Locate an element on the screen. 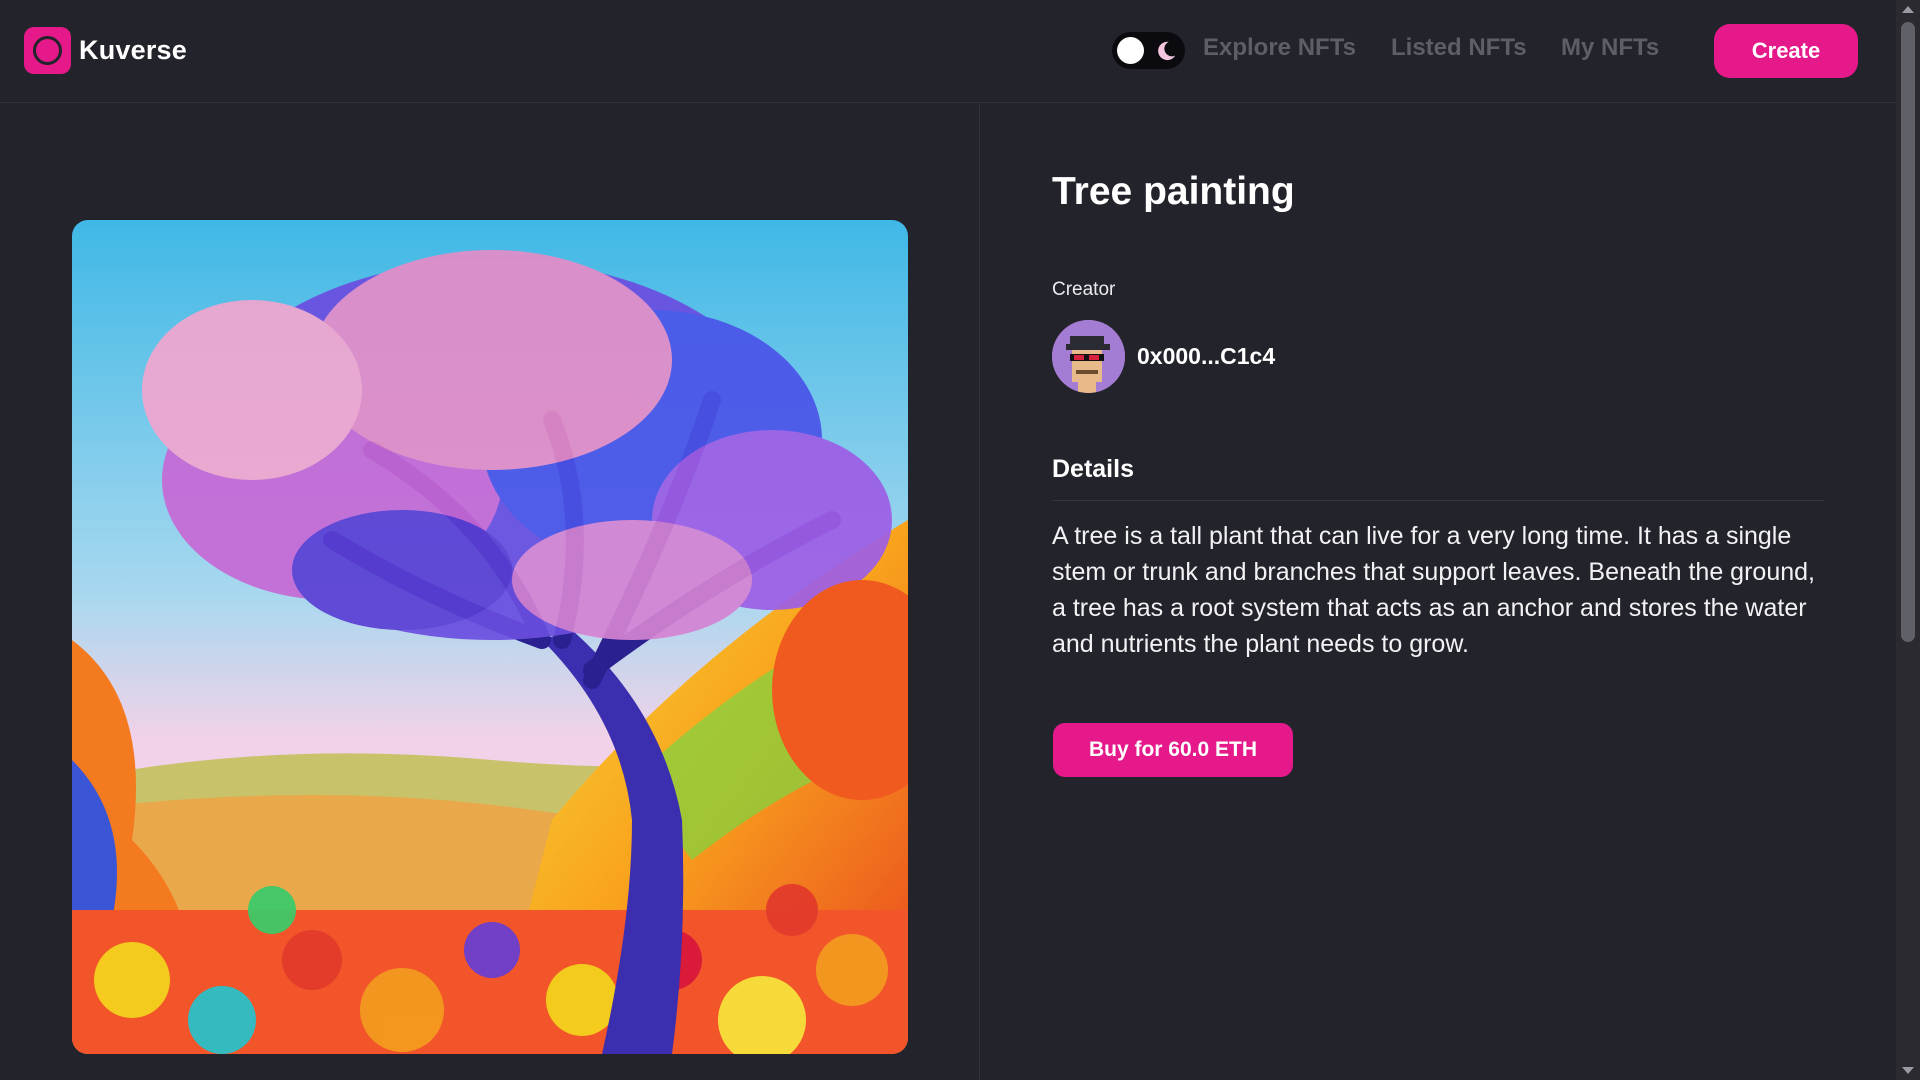 Image resolution: width=1920 pixels, height=1080 pixels. sun-knob-icon is located at coordinates (1130, 50).